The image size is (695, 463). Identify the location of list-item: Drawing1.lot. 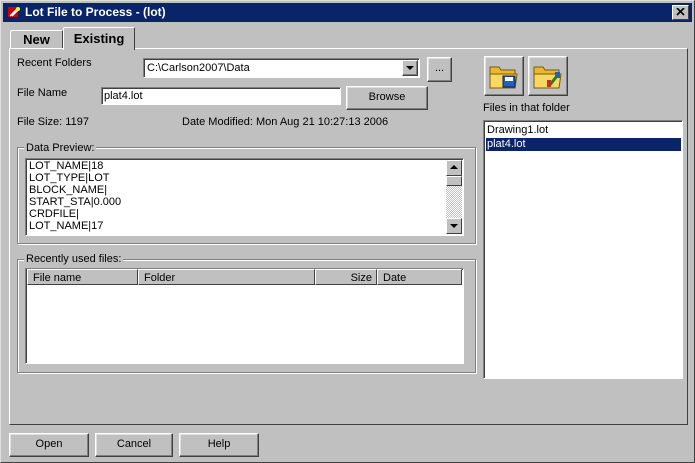
(583, 130).